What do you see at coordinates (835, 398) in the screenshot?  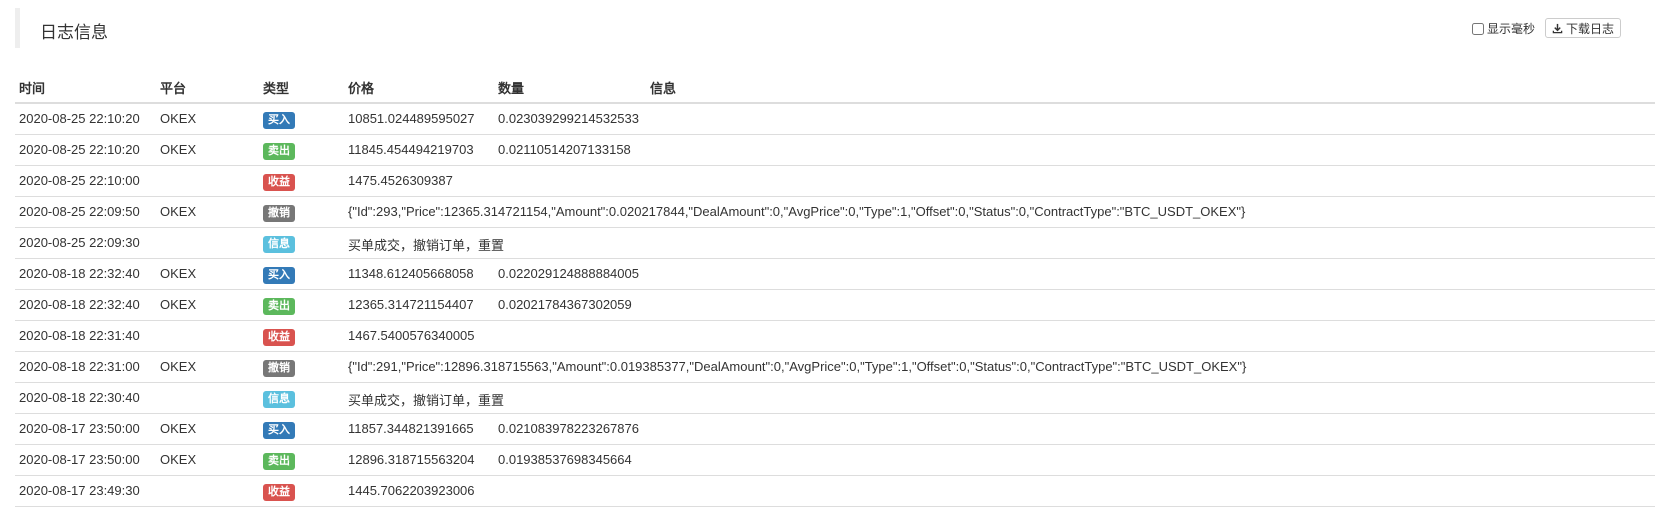 I see `table-row: 2020-08-18 22:30:40 信息 买单成交，撤销订单，重置` at bounding box center [835, 398].